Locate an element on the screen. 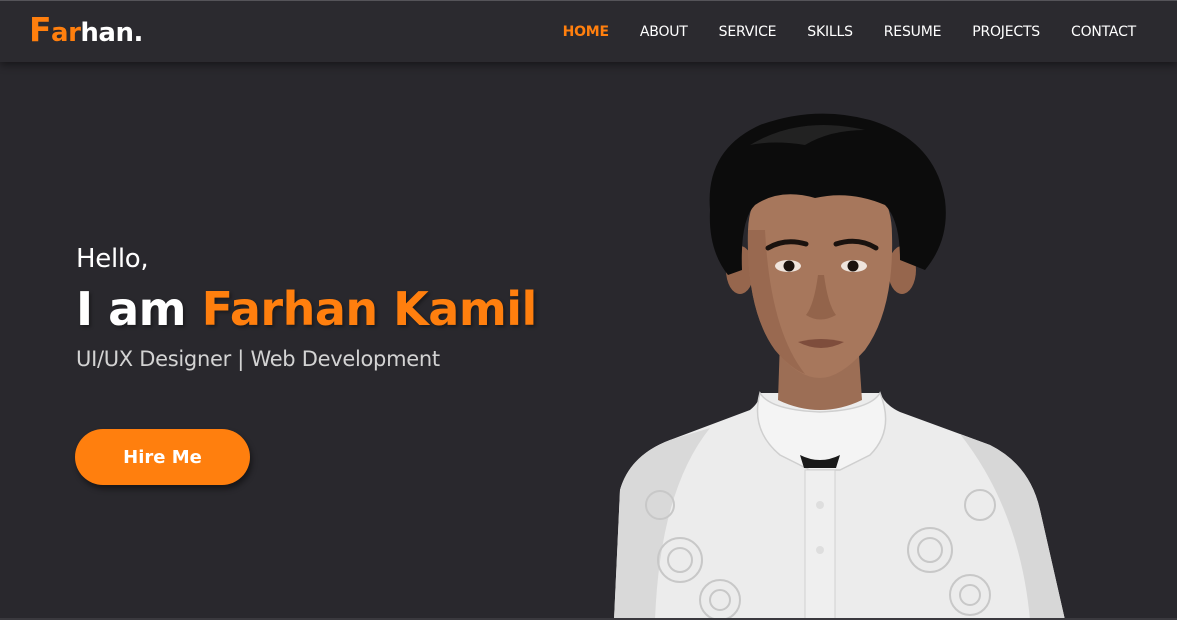  hero-role: UI/UX Designer | Web Development is located at coordinates (258, 359).